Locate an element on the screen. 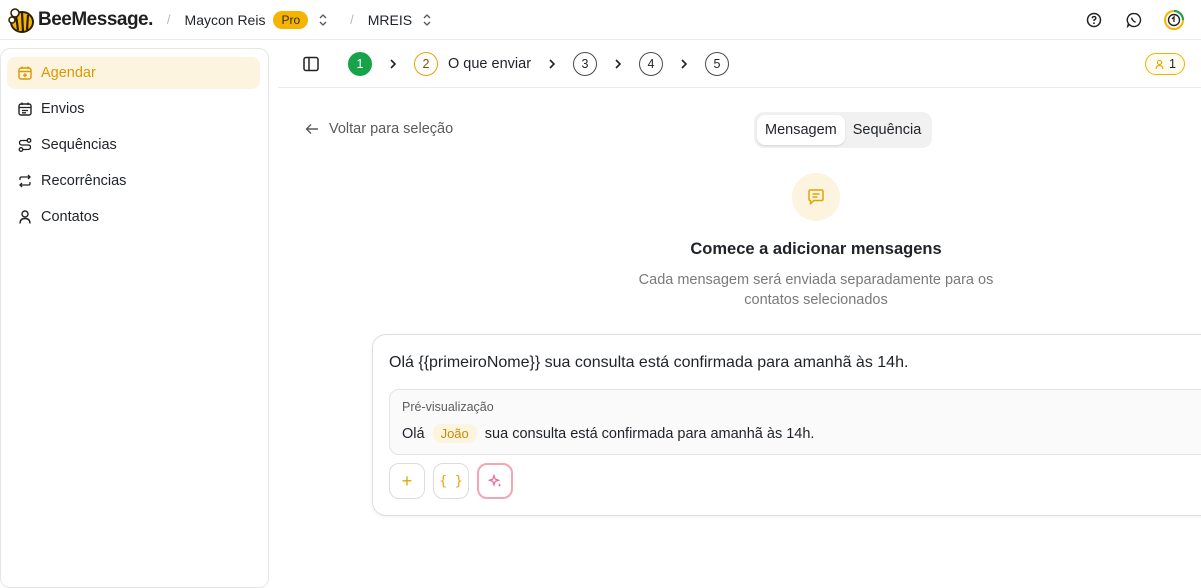 Image resolution: width=1201 pixels, height=588 pixels. step-4: 4 is located at coordinates (651, 63).